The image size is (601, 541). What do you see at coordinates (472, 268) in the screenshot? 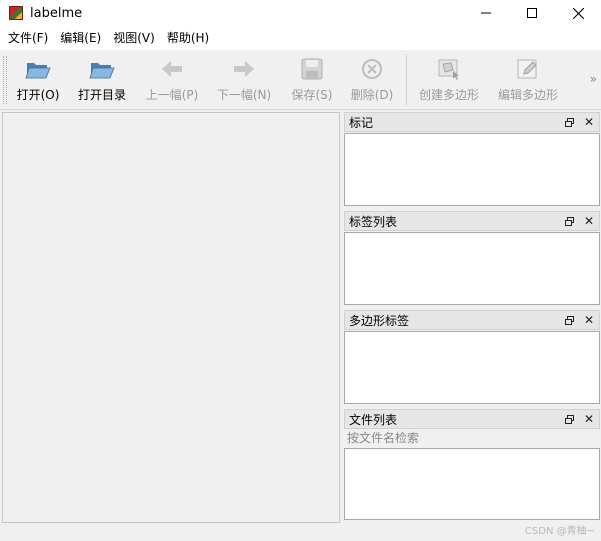
I see `label-list` at bounding box center [472, 268].